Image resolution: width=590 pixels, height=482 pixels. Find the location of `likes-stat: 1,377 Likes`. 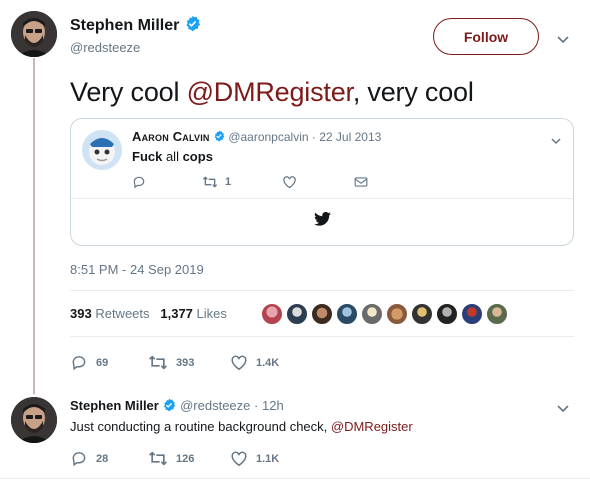

likes-stat: 1,377 Likes is located at coordinates (193, 313).